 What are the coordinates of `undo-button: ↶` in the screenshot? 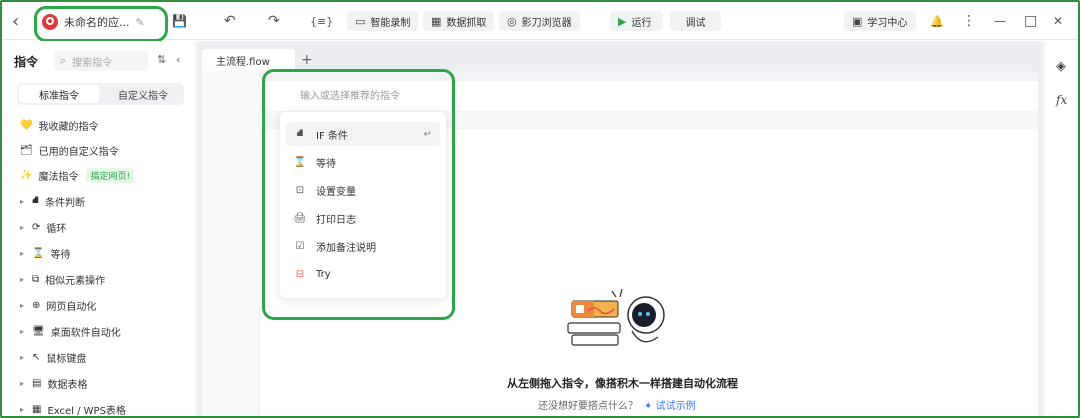 It's located at (230, 21).